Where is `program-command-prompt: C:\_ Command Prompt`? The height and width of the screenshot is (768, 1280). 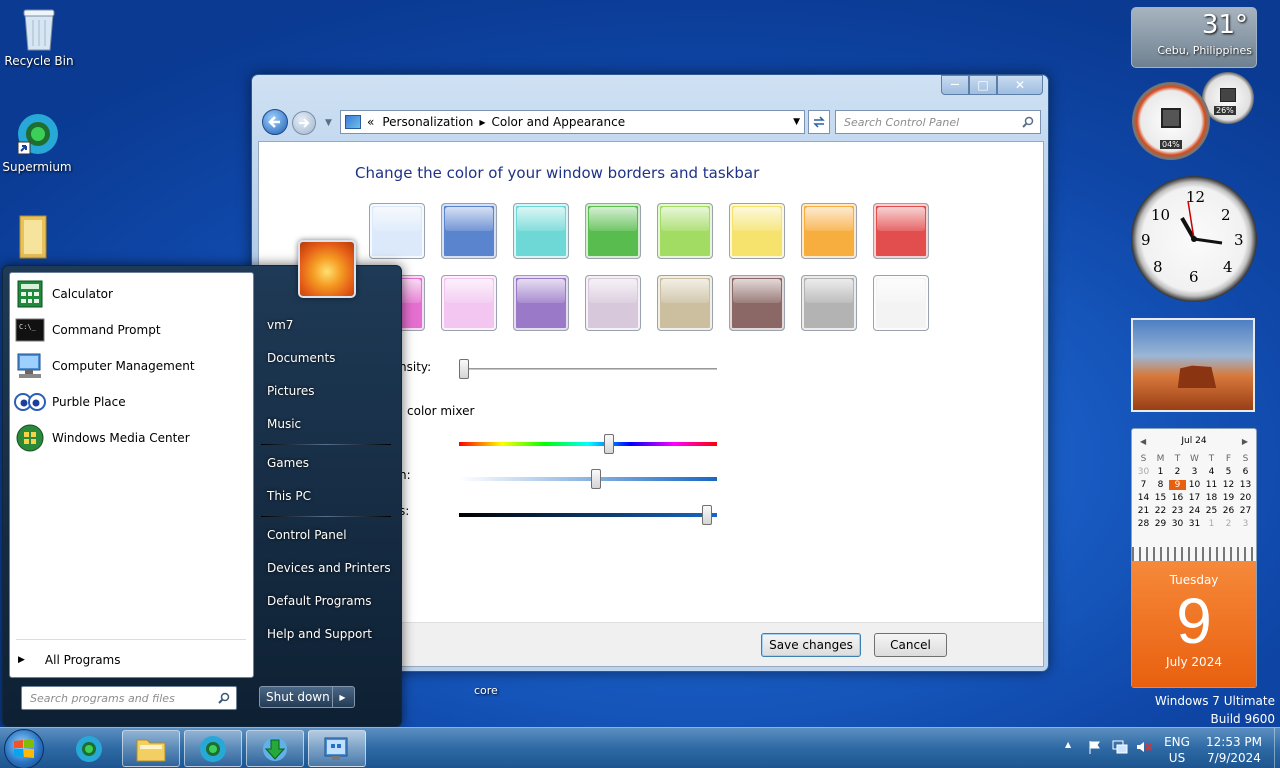
program-command-prompt: C:\_ Command Prompt is located at coordinates (132, 330).